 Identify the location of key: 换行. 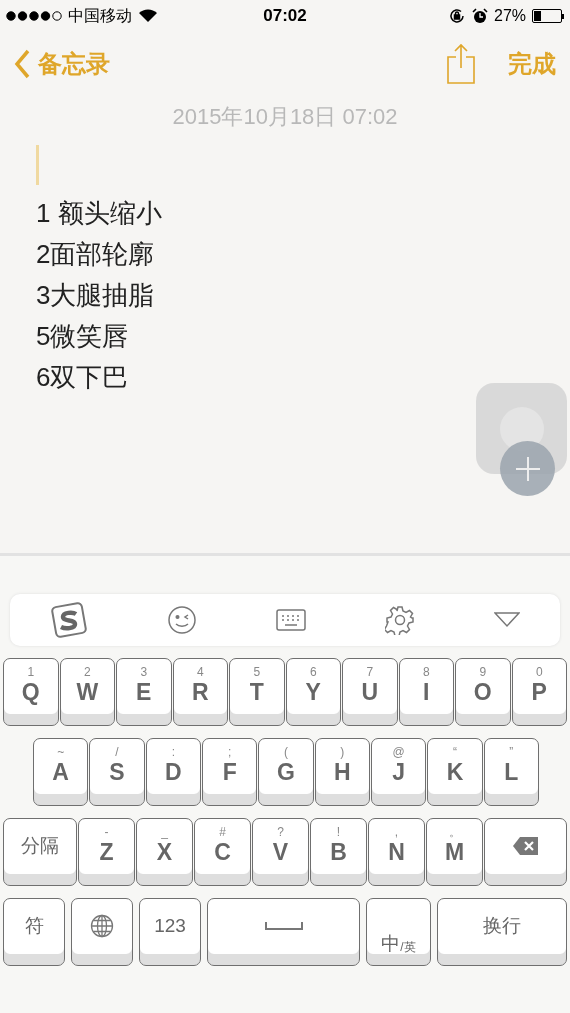
(502, 932).